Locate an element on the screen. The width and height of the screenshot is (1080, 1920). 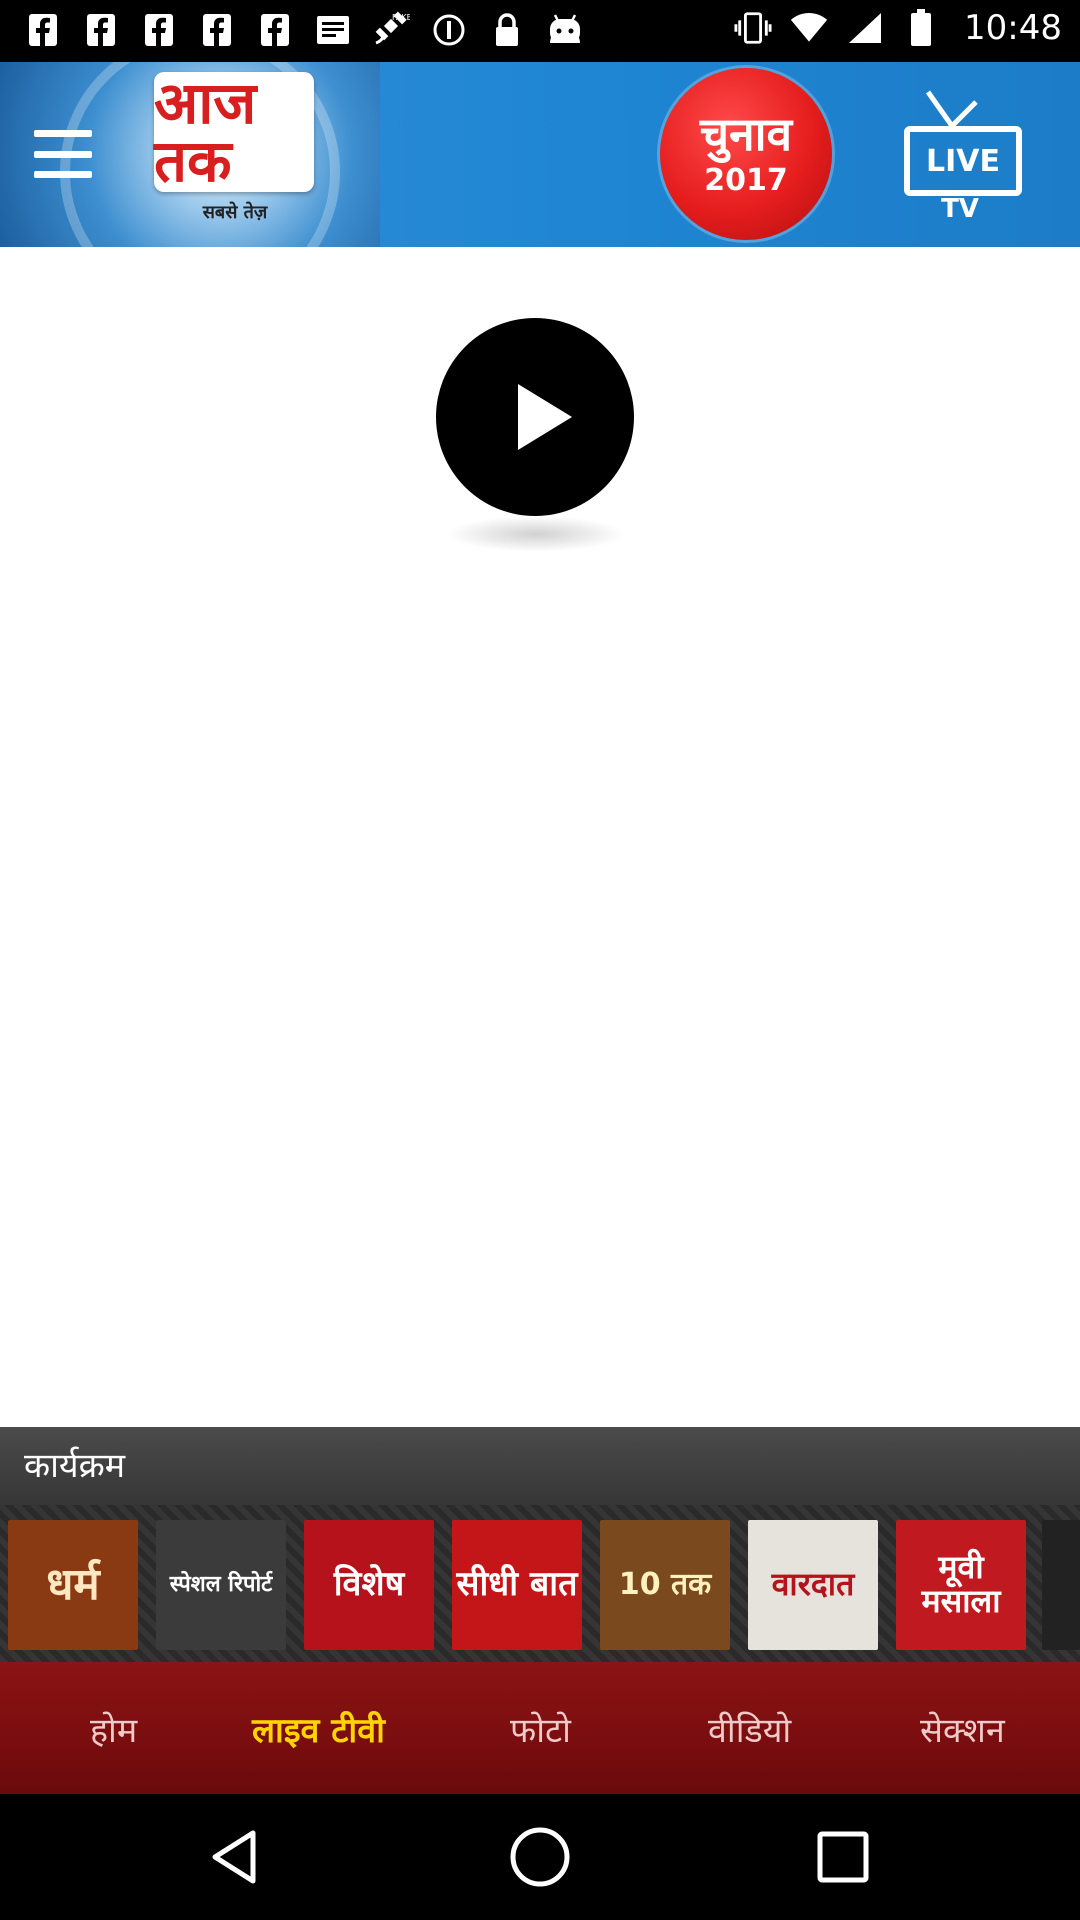
program-label: मूवी मसाला is located at coordinates (961, 1584).